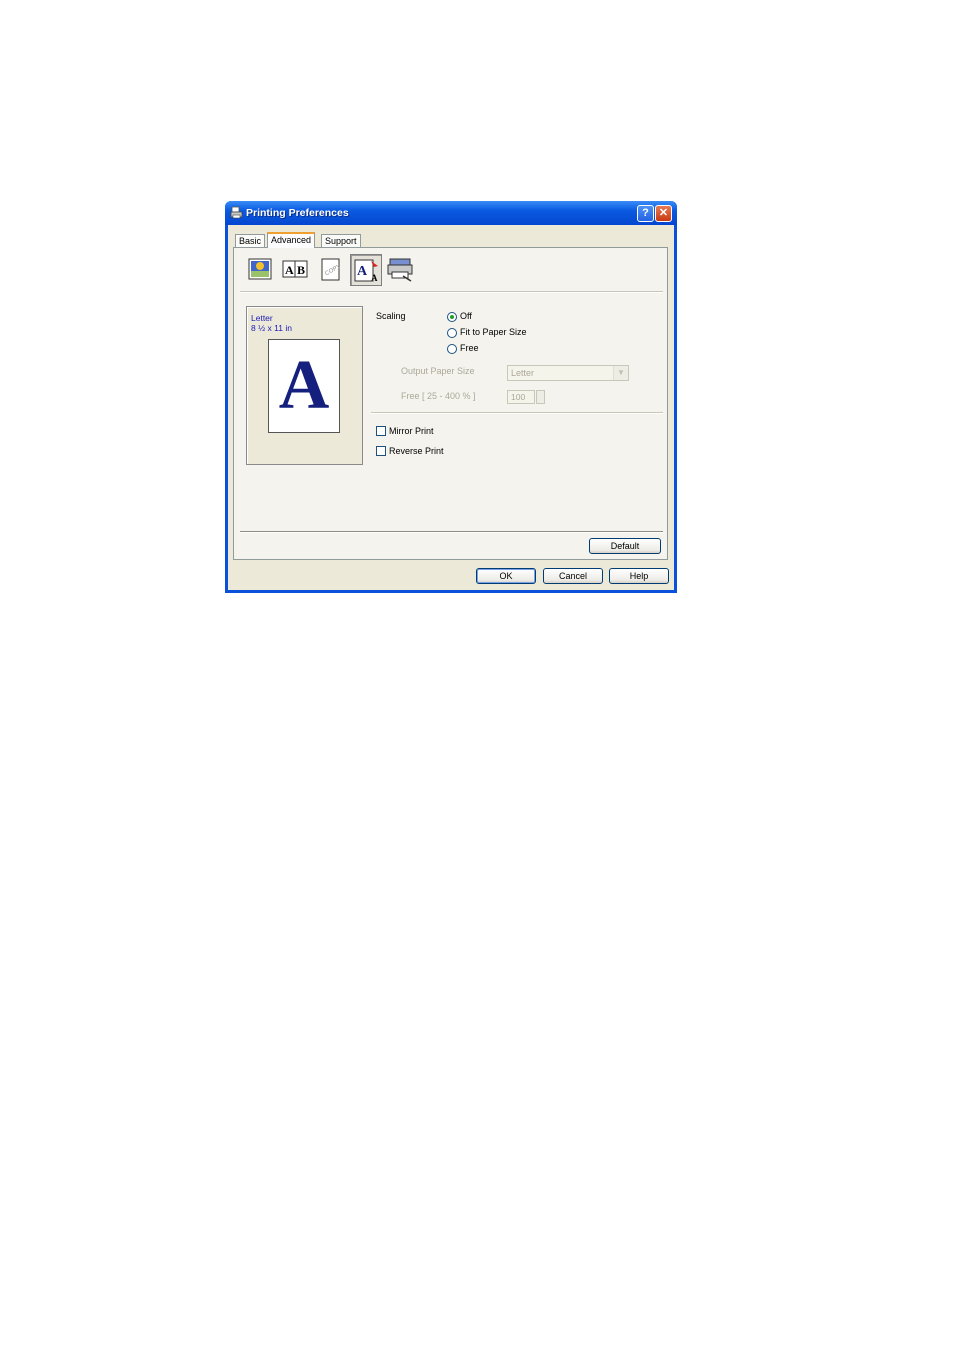 The image size is (954, 1351). I want to click on output-paper-size-select: Letter ▼, so click(568, 373).